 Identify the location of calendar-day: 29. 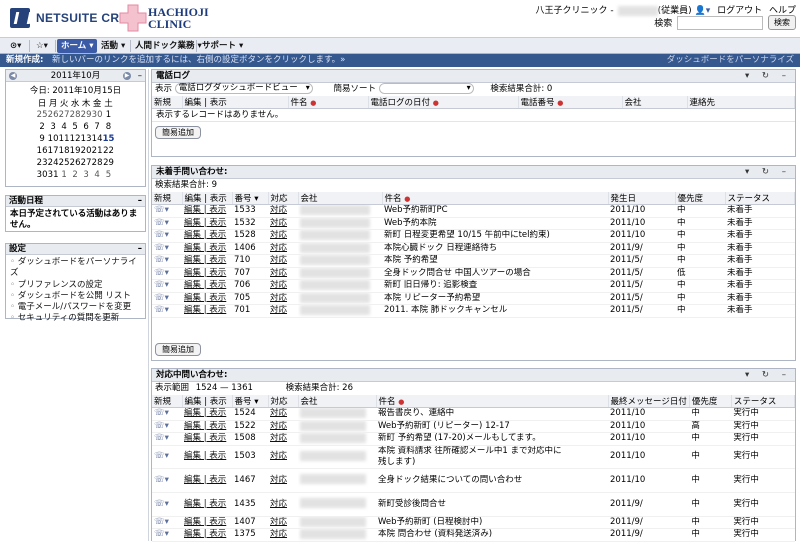
(86, 115).